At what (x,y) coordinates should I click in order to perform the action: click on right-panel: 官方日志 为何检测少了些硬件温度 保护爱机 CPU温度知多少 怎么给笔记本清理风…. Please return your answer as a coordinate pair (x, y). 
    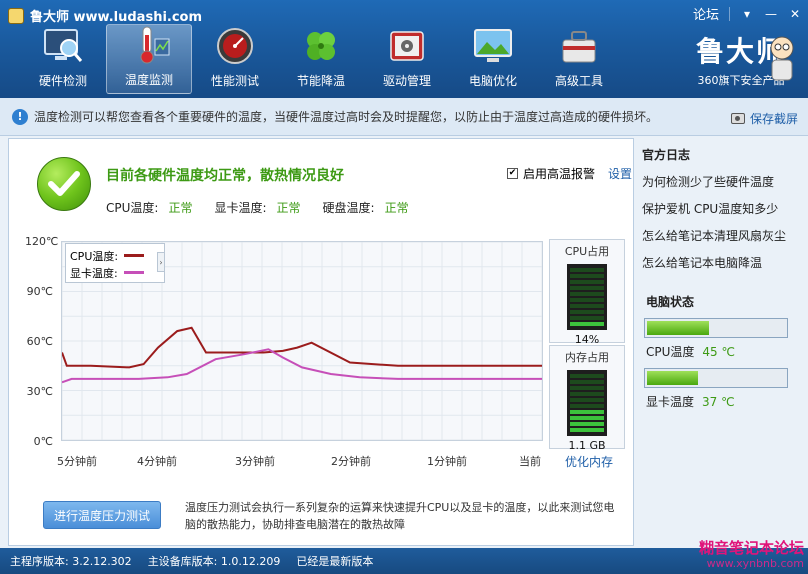
    Looking at the image, I should click on (720, 342).